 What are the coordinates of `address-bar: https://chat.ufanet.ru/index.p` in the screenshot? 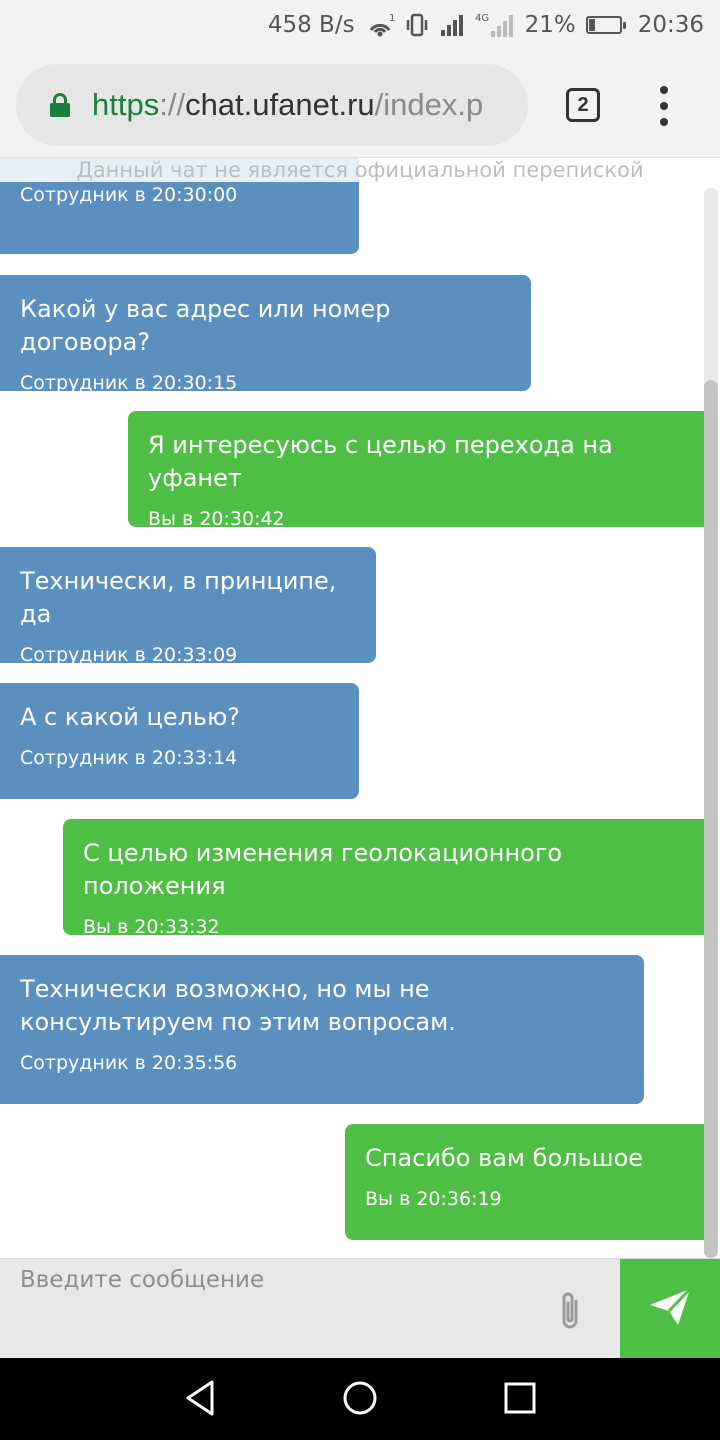 It's located at (272, 105).